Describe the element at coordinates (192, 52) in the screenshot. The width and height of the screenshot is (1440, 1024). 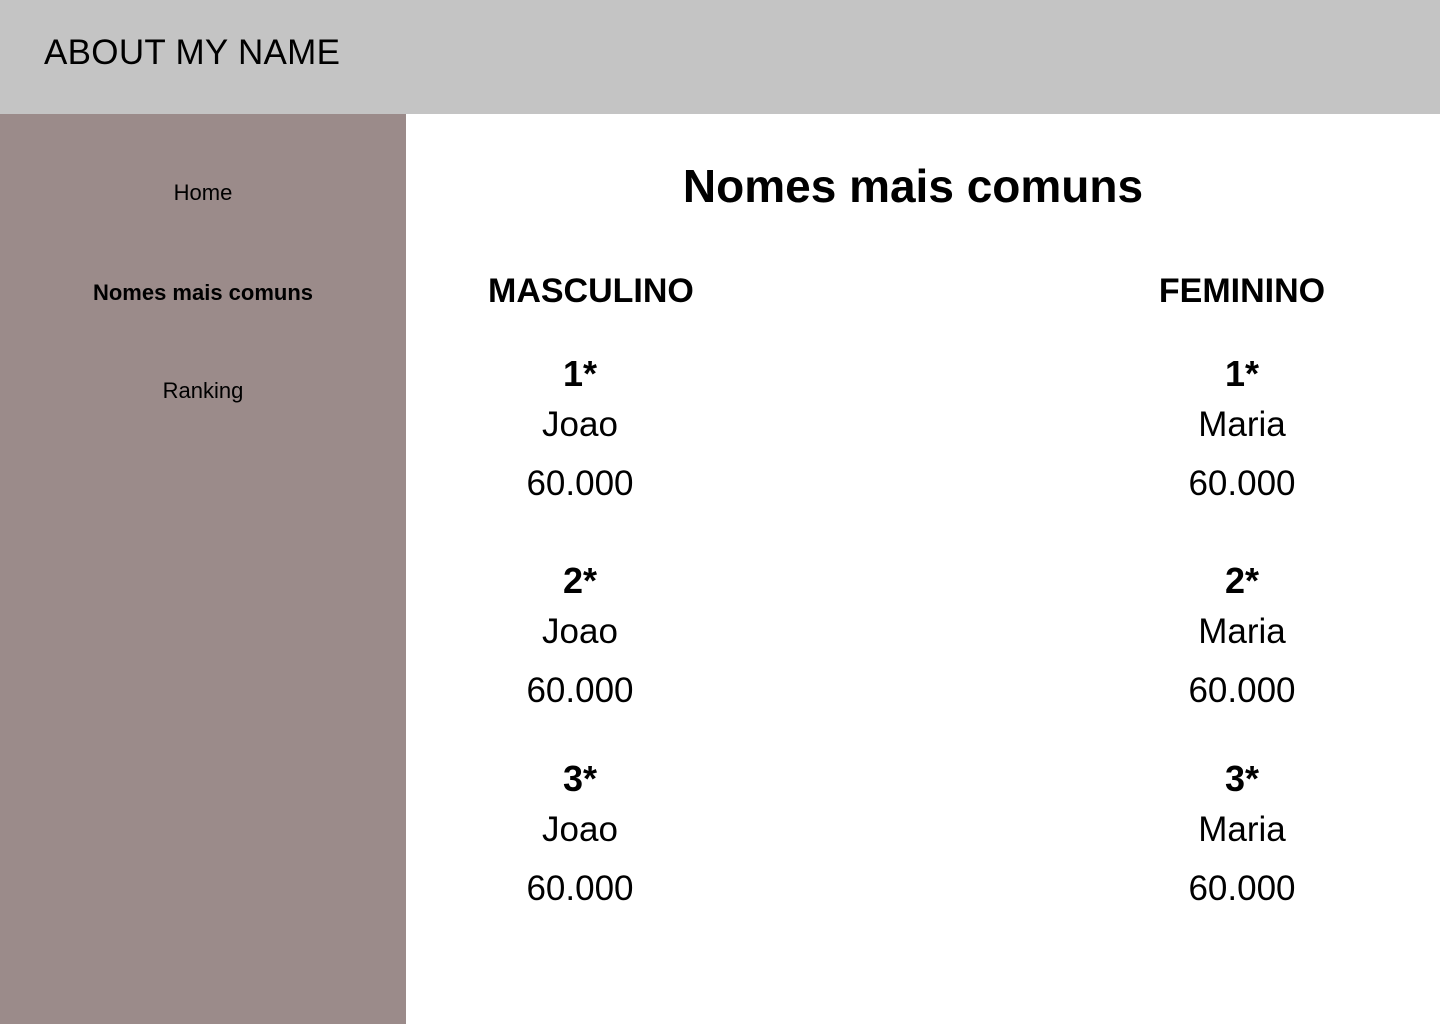
I see `app-title: ABOUT MY NAME` at that location.